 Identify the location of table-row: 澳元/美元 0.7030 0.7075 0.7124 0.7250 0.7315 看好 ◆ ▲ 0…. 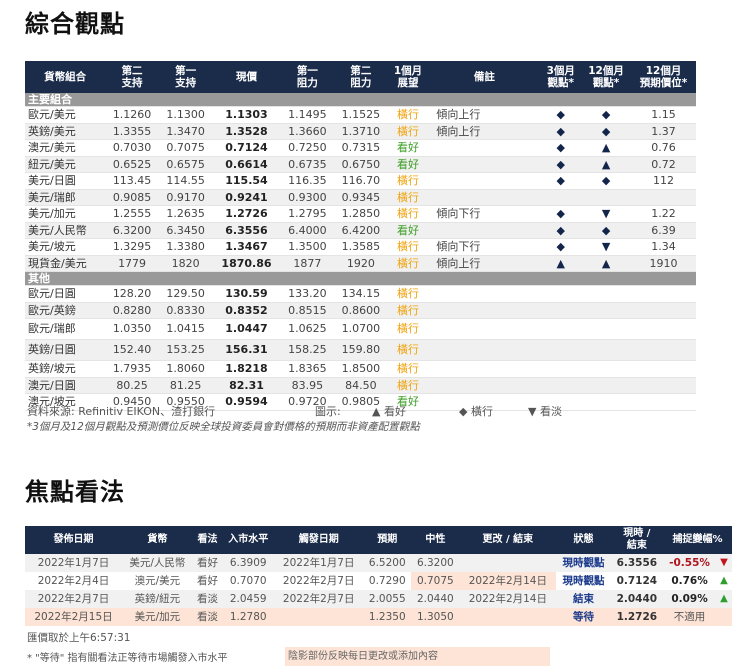
(360, 148).